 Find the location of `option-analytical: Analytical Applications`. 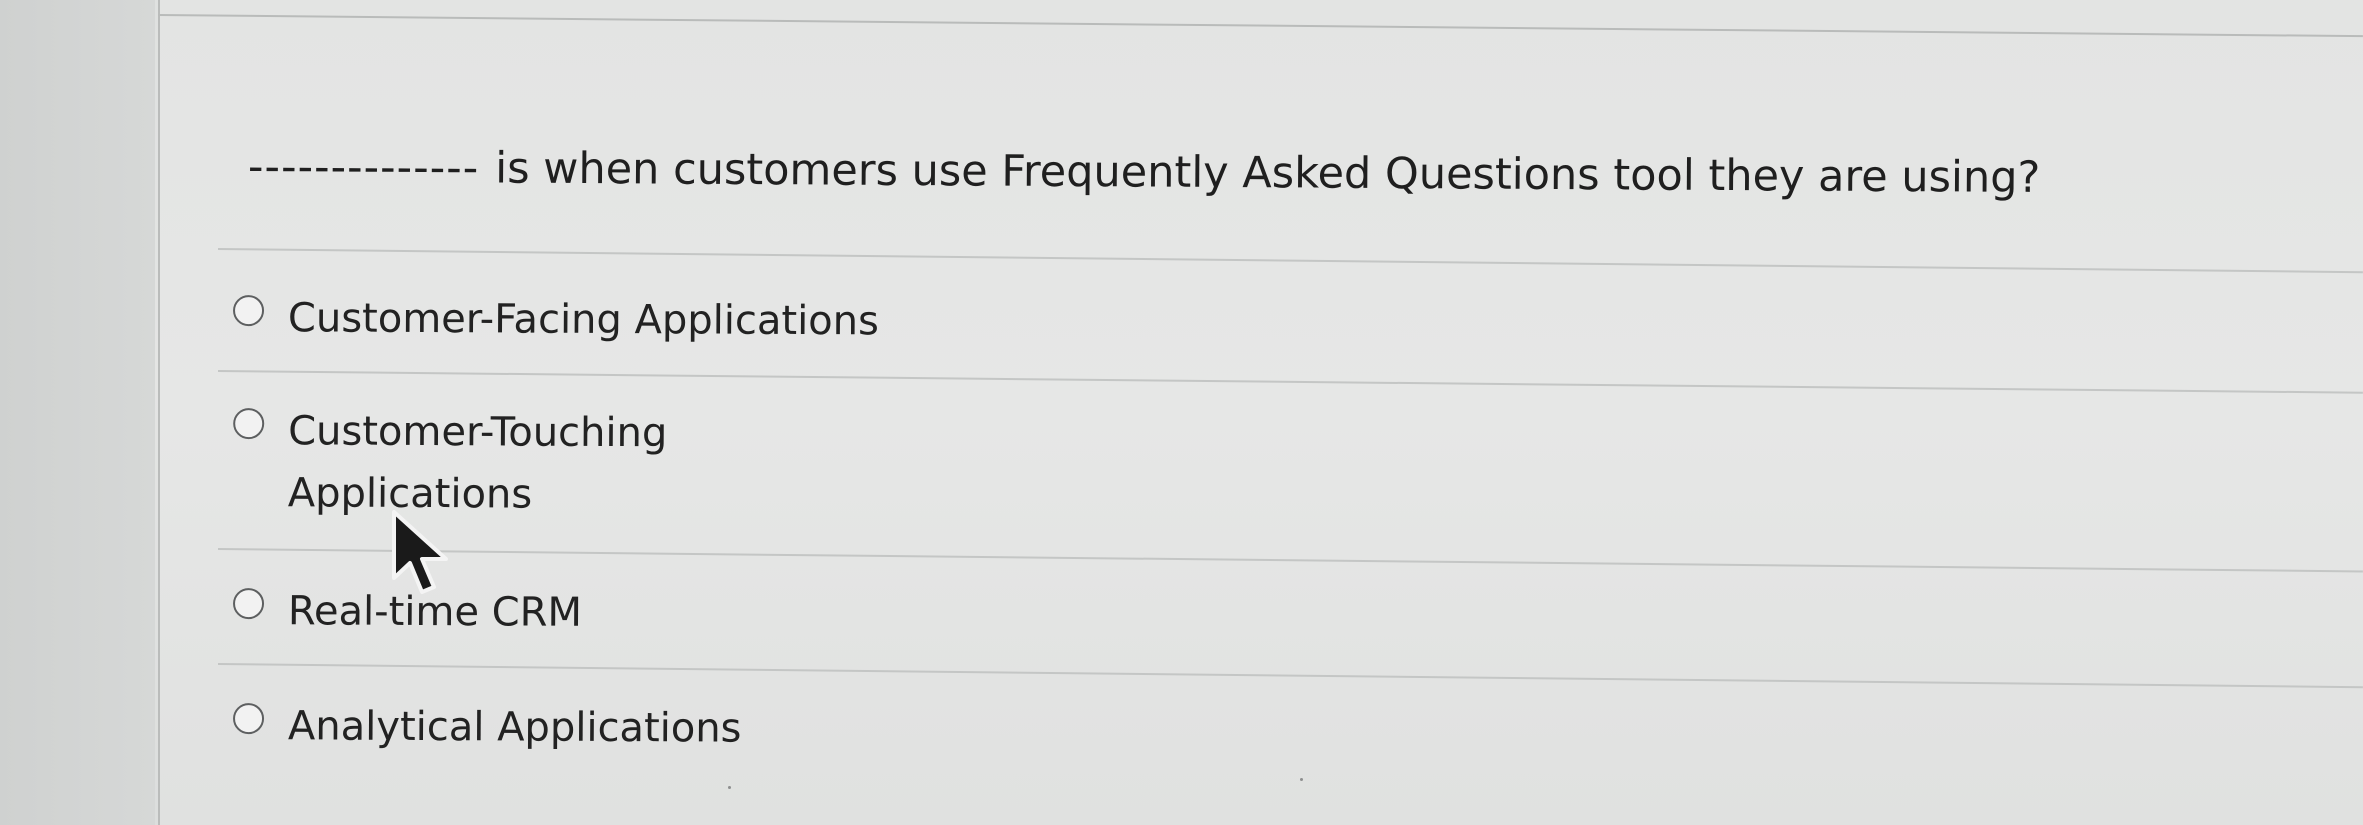

option-analytical: Analytical Applications is located at coordinates (487, 727).